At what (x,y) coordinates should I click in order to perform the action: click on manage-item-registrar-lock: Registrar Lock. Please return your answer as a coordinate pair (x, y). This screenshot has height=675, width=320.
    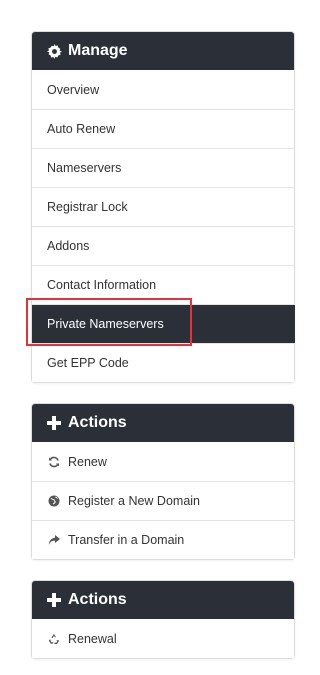
    Looking at the image, I should click on (163, 206).